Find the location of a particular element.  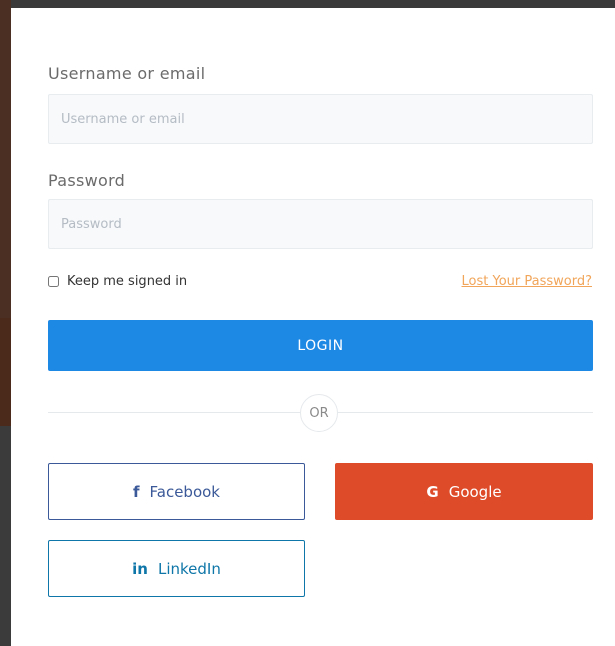

facebook-label: Facebook is located at coordinates (184, 491).